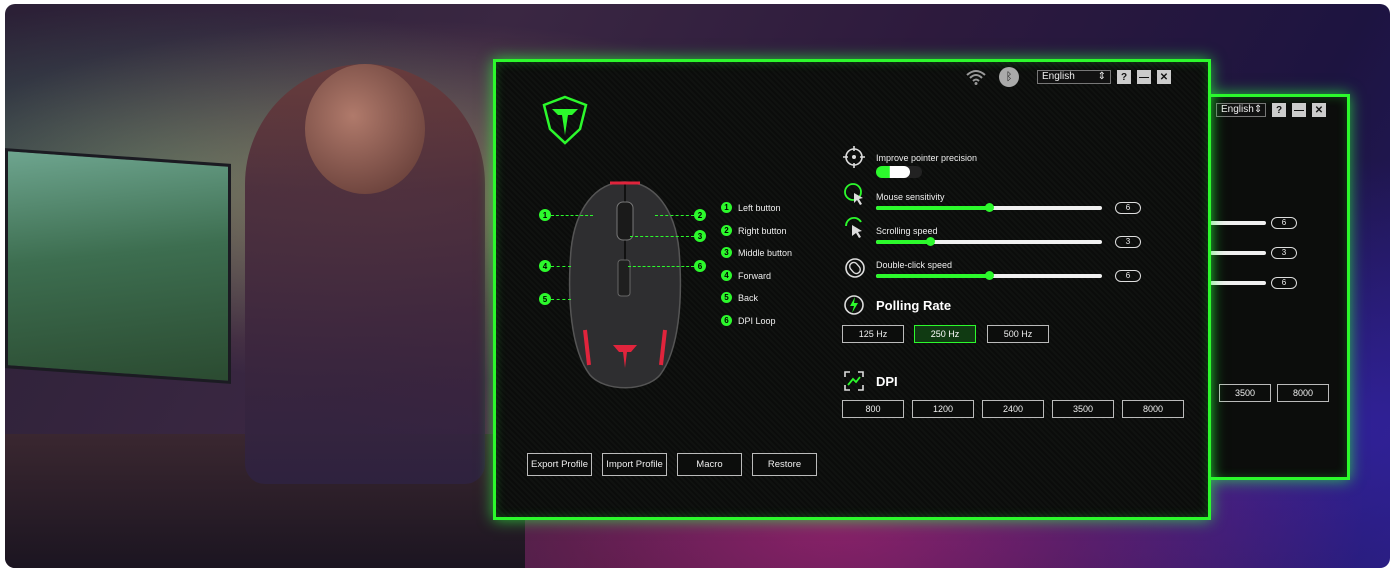  What do you see at coordinates (1319, 110) in the screenshot?
I see `back-close-button: ✕` at bounding box center [1319, 110].